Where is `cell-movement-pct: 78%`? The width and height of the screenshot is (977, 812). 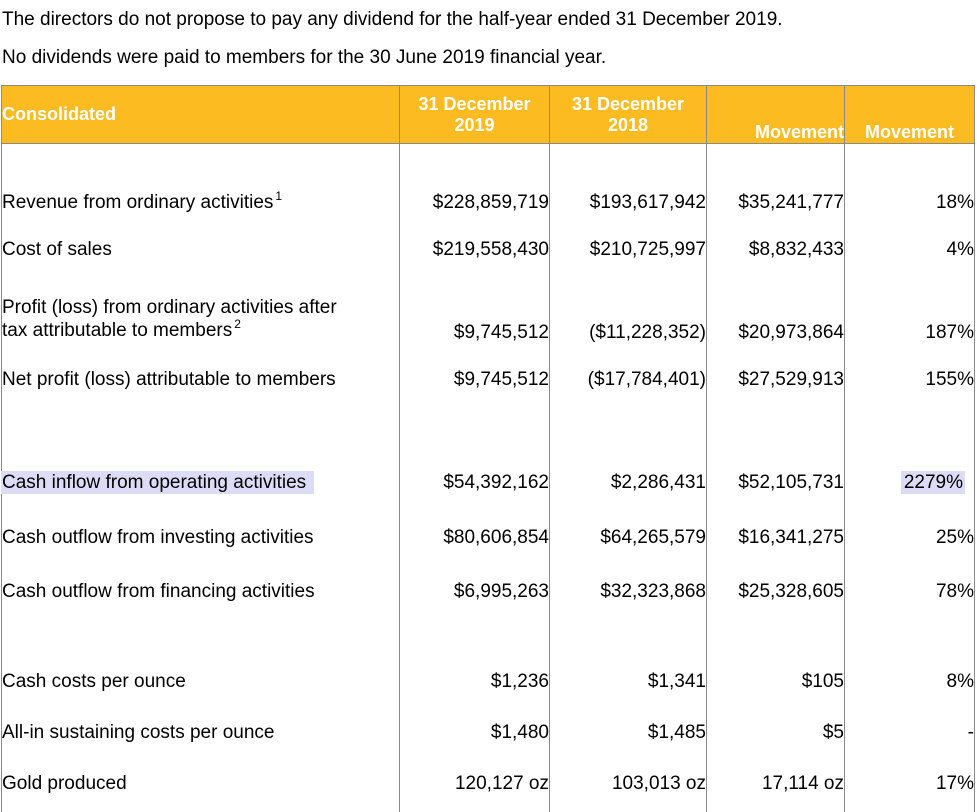 cell-movement-pct: 78% is located at coordinates (909, 595).